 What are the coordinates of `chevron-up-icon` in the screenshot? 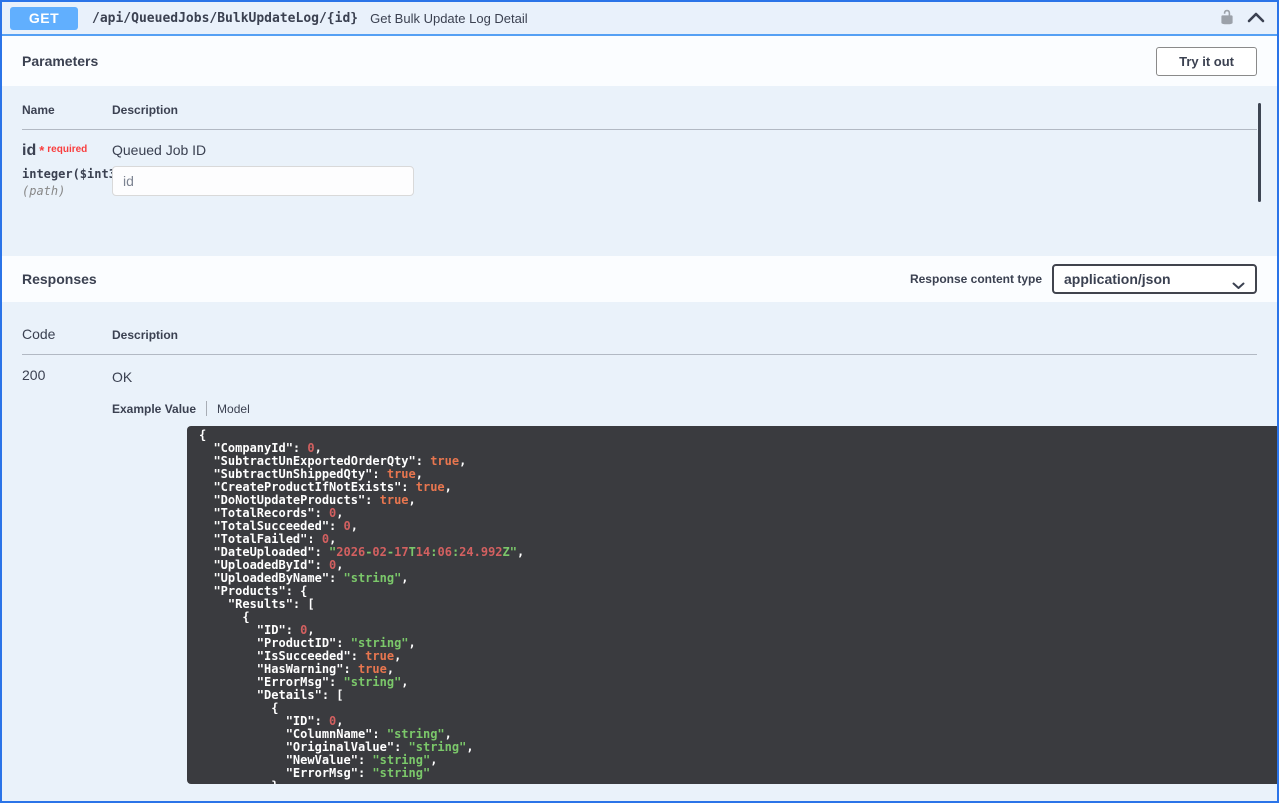 It's located at (1256, 18).